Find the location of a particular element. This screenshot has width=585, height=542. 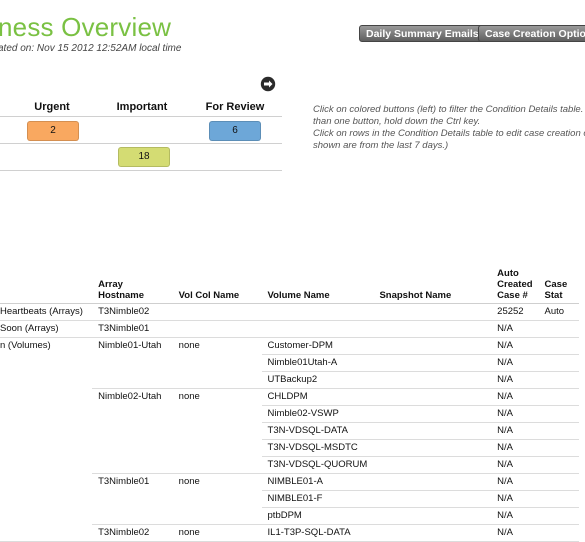

header-line: Created is located at coordinates (515, 284).